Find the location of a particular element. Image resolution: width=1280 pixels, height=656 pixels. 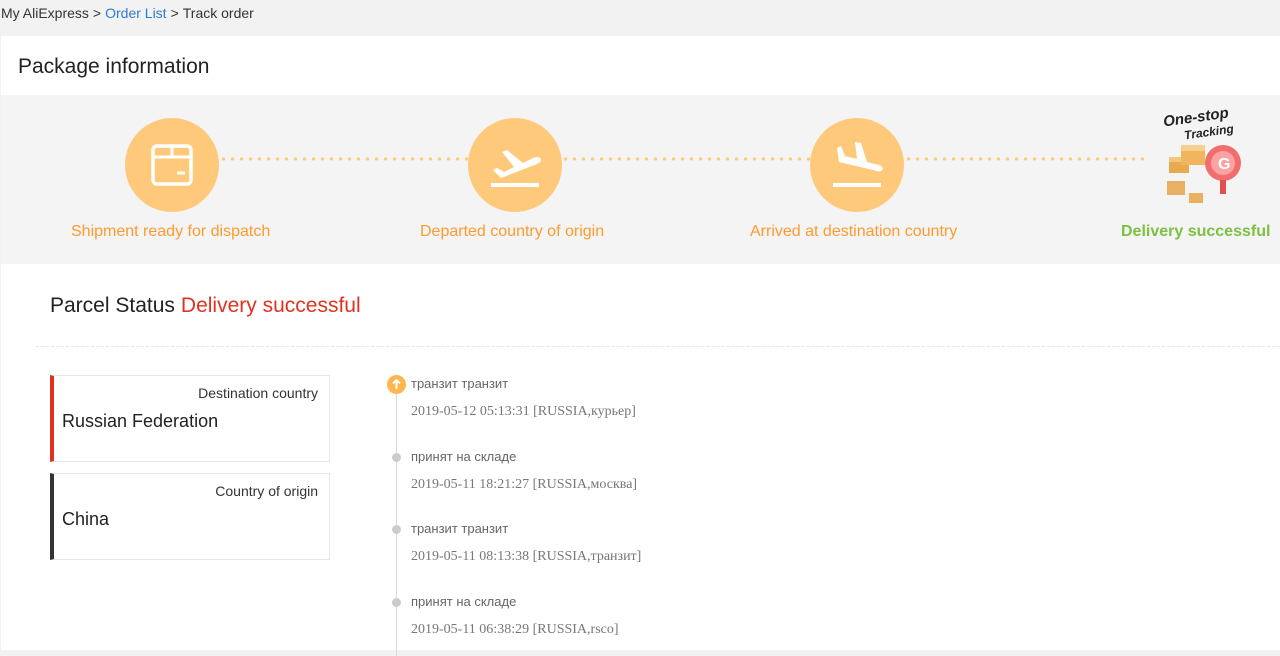

one-stop-tracking-badge: One-stop Tracking G is located at coordinates (1206, 155).